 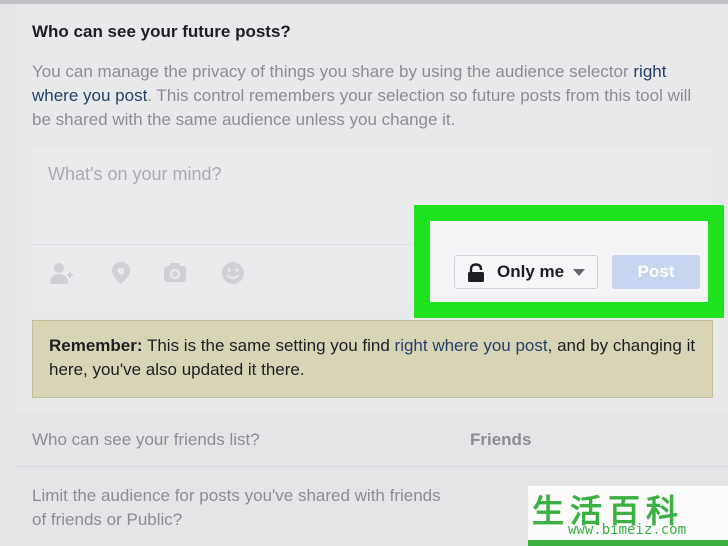 I want to click on emoji-icon, so click(x=233, y=273).